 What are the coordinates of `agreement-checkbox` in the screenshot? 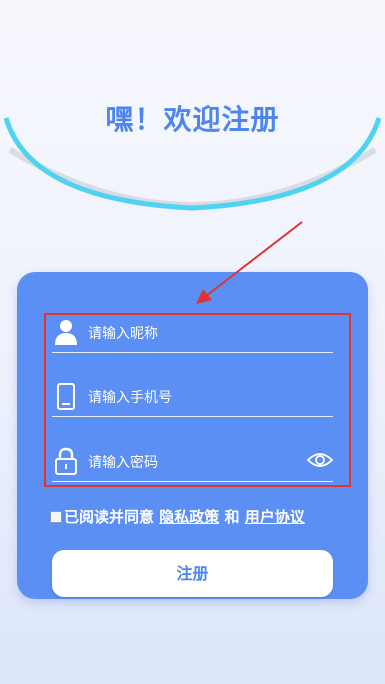 It's located at (56, 517).